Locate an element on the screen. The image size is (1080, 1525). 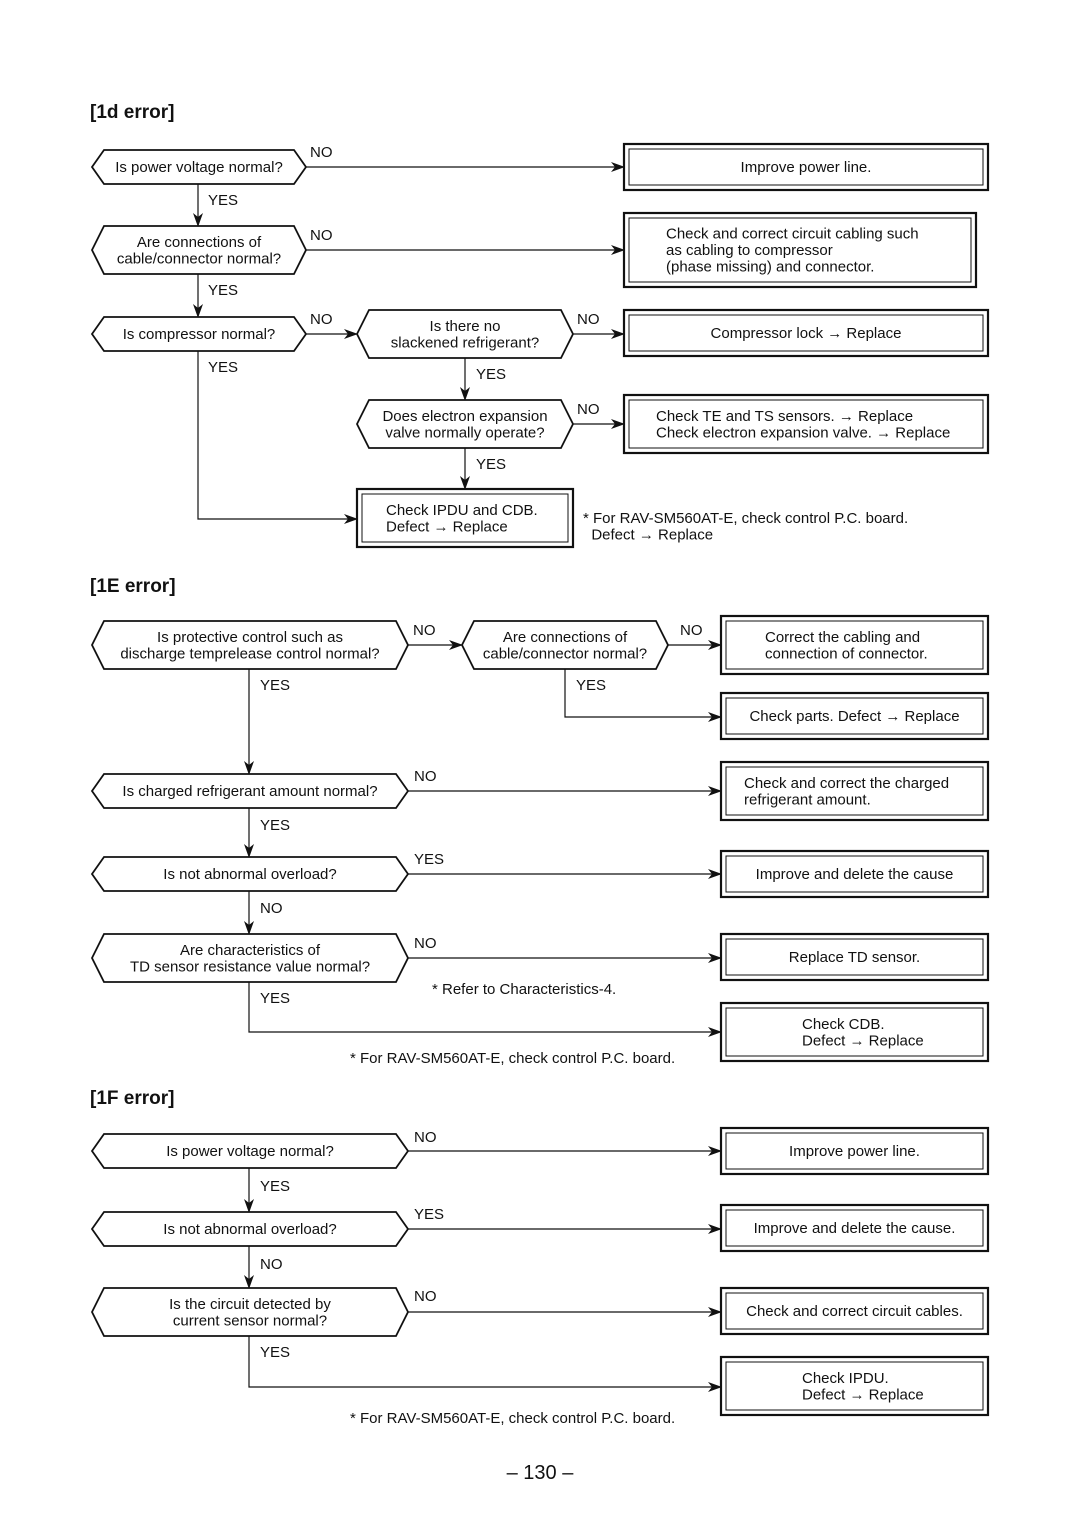
section-1d-action-a1-text: Improve power line. is located at coordinates (806, 167).